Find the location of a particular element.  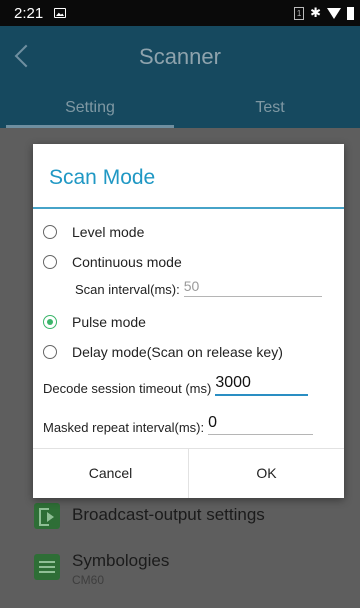

tab-test: Test is located at coordinates (270, 108).